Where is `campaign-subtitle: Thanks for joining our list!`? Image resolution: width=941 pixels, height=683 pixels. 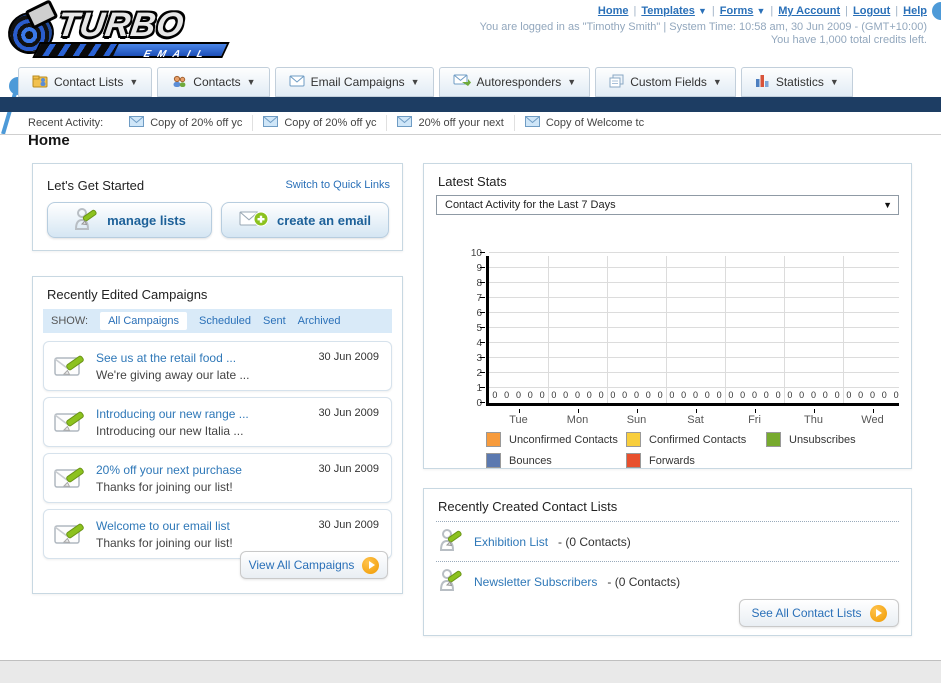 campaign-subtitle: Thanks for joining our list! is located at coordinates (164, 543).